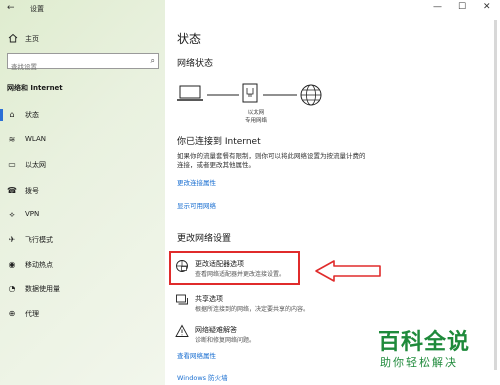 This screenshot has height=385, width=500. Describe the element at coordinates (195, 64) in the screenshot. I see `network-status-heading: 网络状态` at that location.